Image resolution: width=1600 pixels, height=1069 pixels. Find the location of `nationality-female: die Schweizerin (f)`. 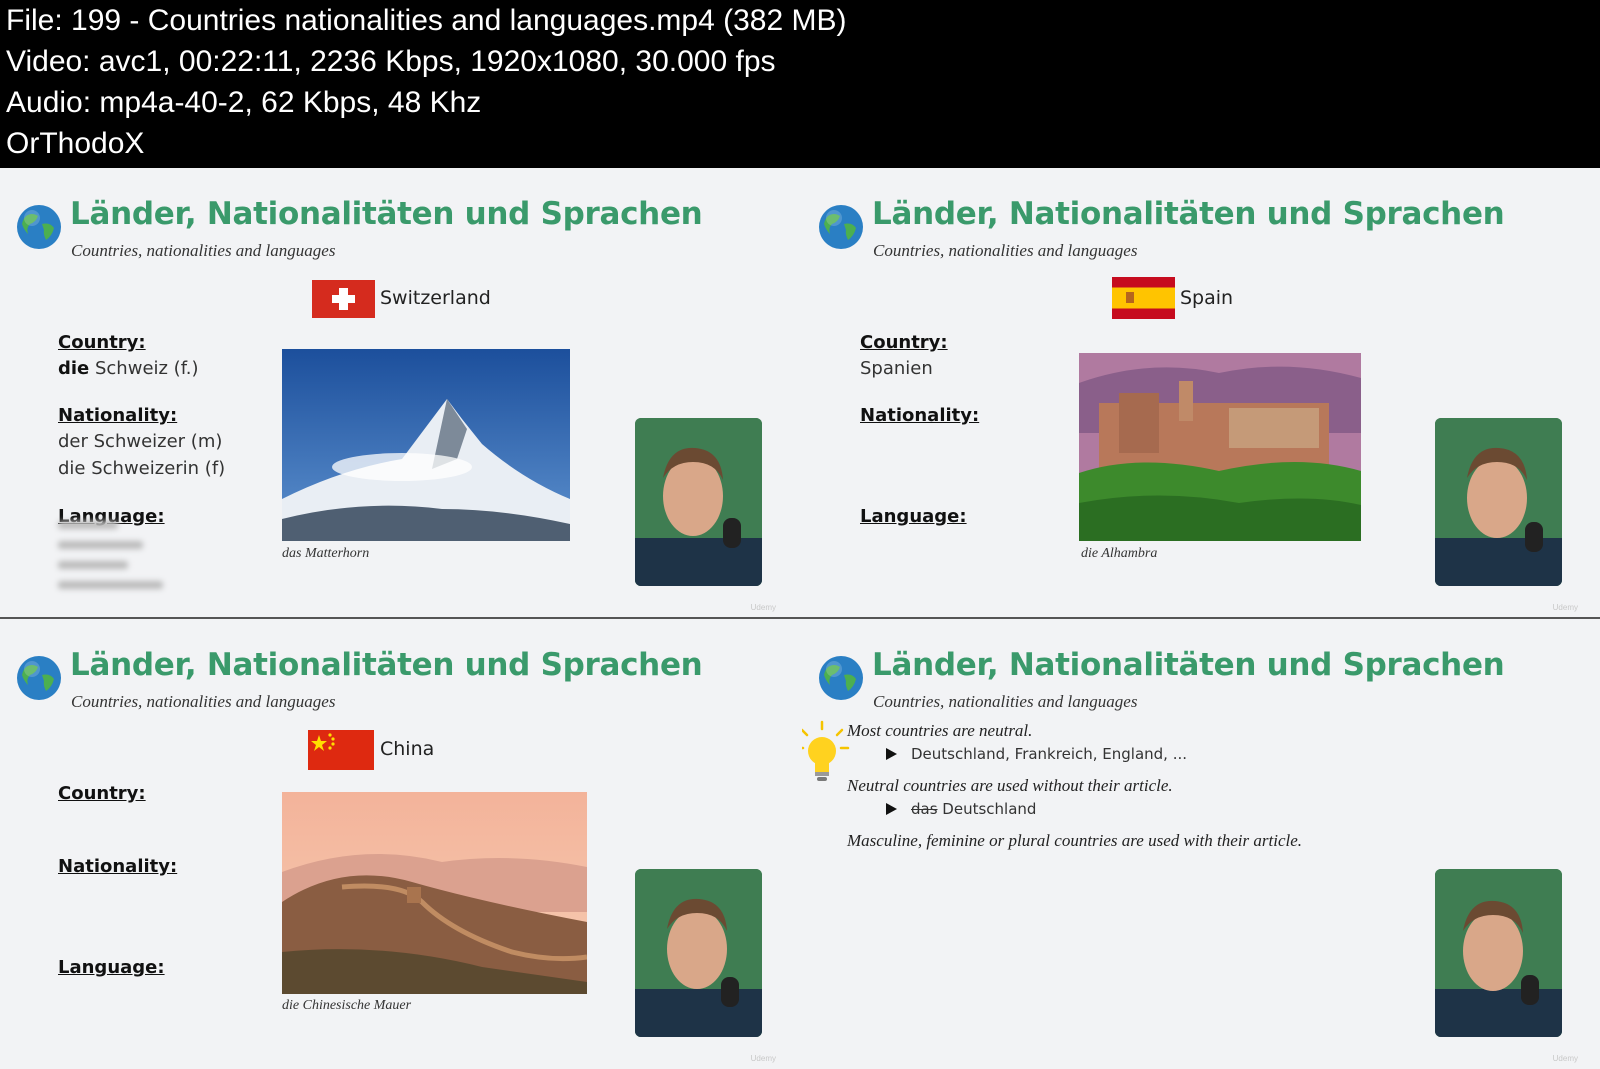

nationality-female: die Schweizerin (f) is located at coordinates (142, 468).